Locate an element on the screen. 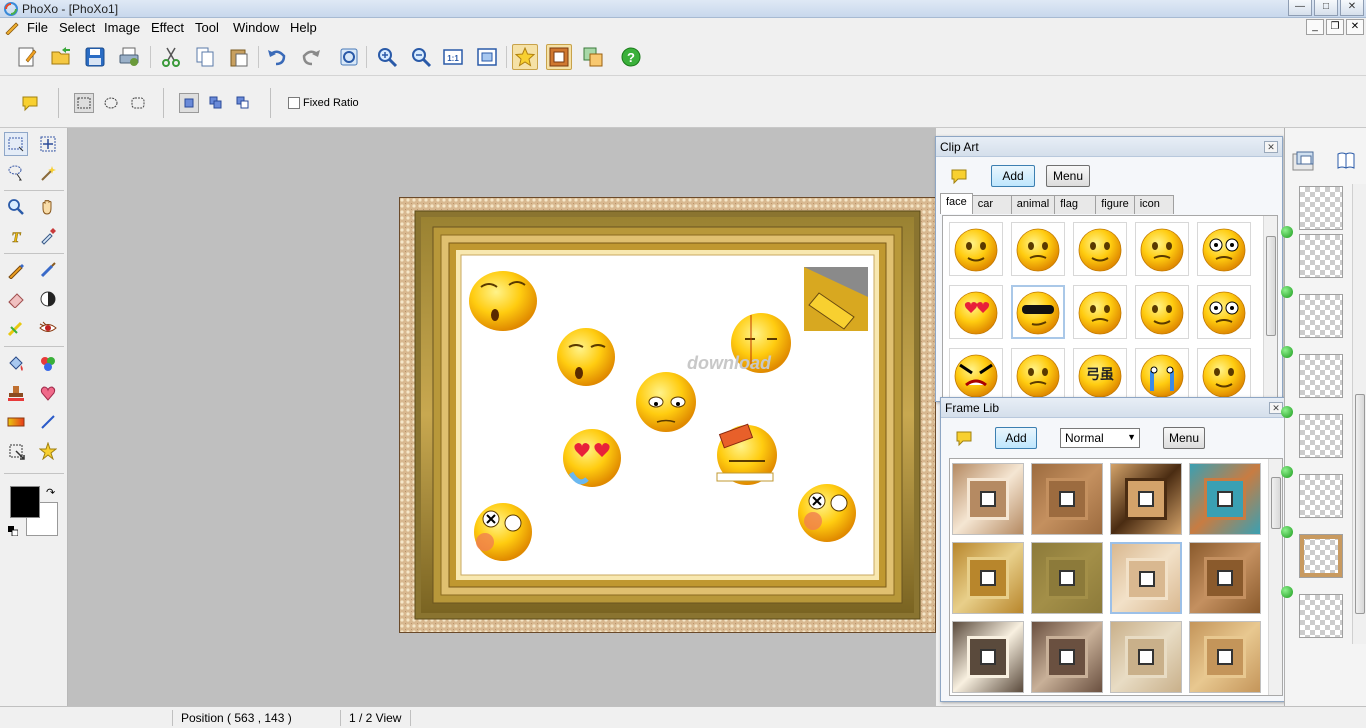 Image resolution: width=1366 pixels, height=728 pixels. clip-art-item-cut-face is located at coordinates (1100, 312).